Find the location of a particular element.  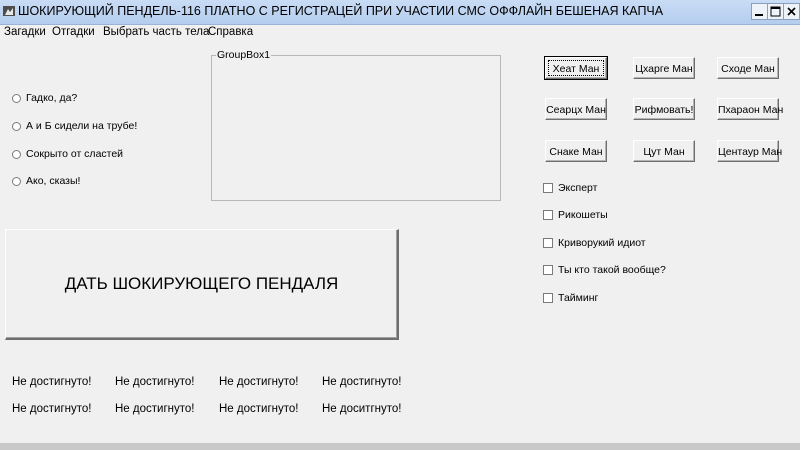

button-label: Рифмовать! is located at coordinates (664, 110).